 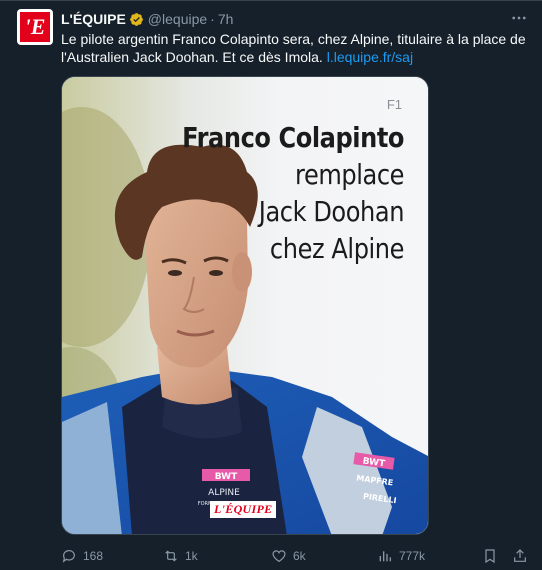 I want to click on headline-line: remplace, so click(x=349, y=174).